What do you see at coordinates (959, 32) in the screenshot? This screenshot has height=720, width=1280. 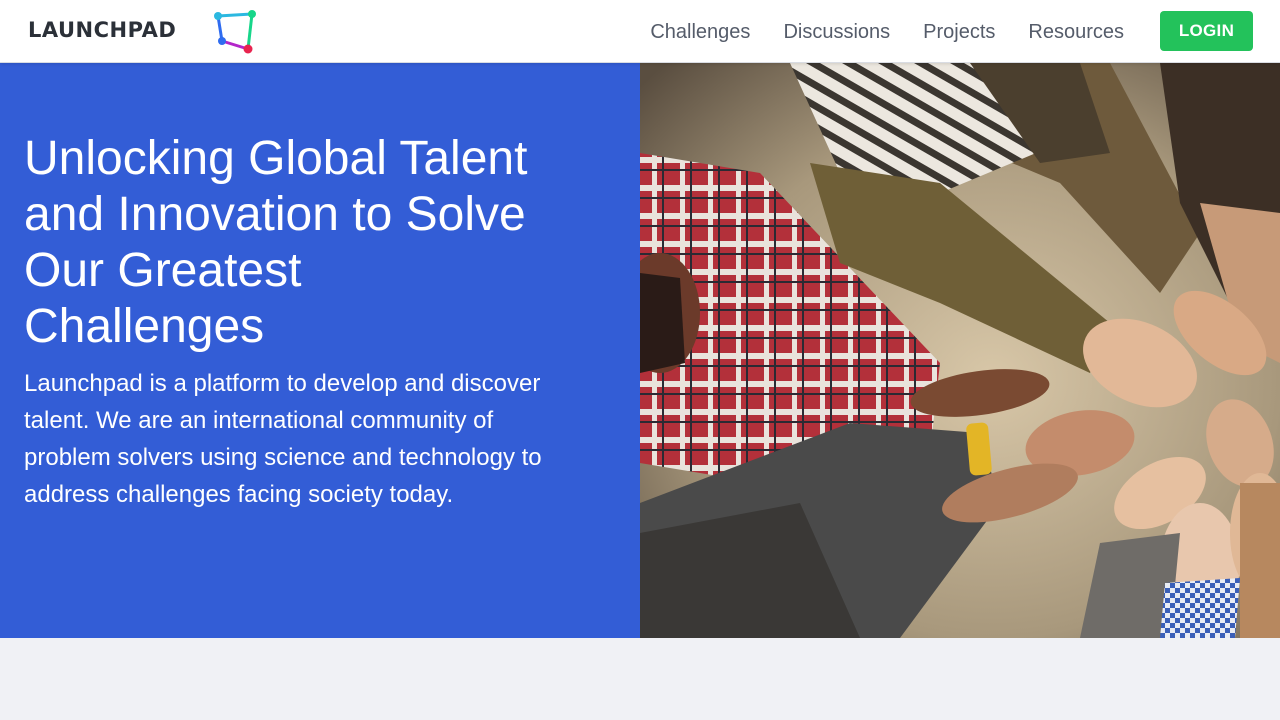 I see `nav-projects: Projects` at bounding box center [959, 32].